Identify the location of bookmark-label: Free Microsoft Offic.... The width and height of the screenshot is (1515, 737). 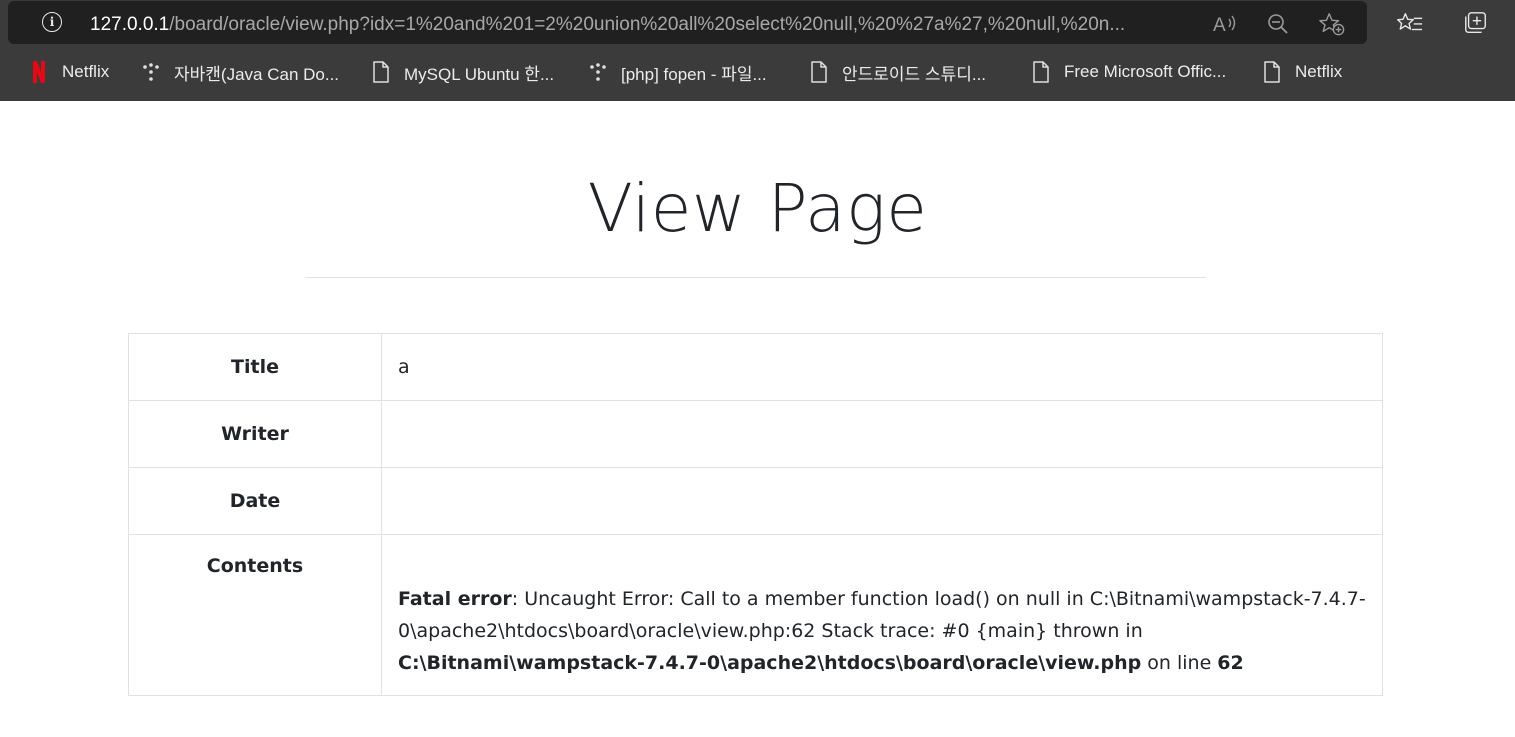
(1145, 71).